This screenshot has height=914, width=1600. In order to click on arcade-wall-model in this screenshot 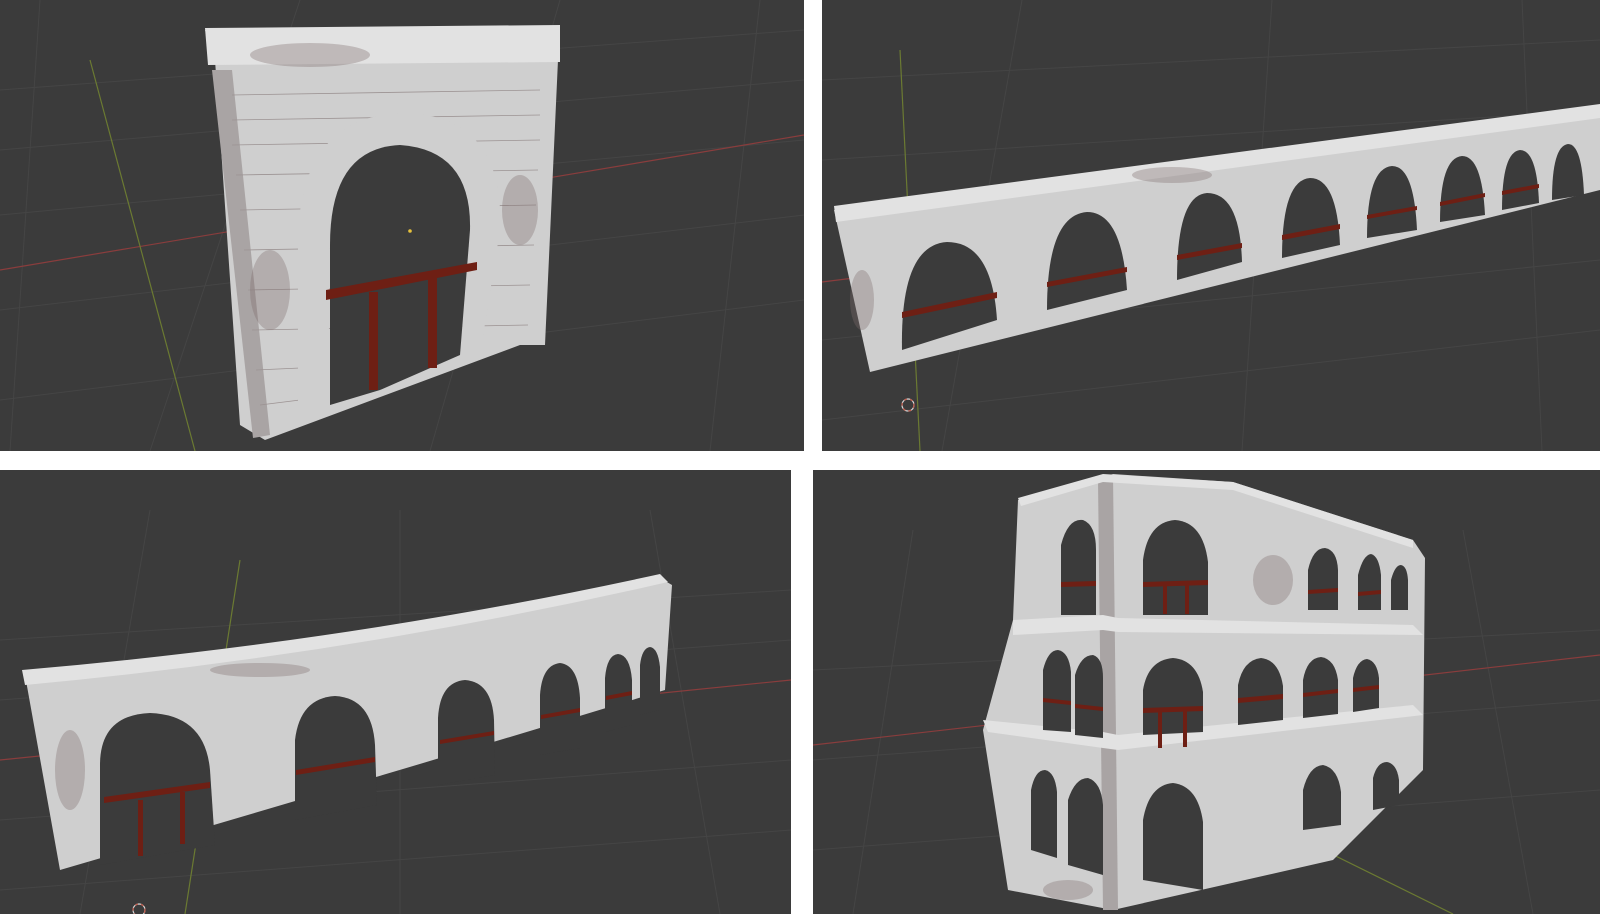, I will do `click(1217, 238)`.